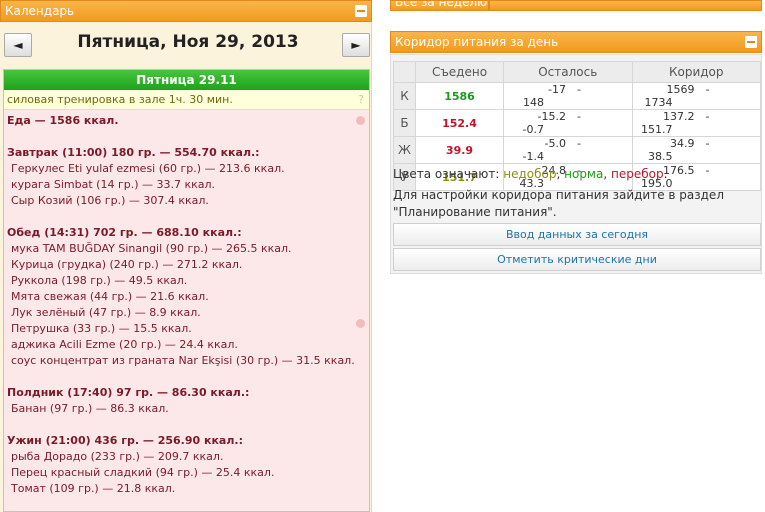  What do you see at coordinates (63, 120) in the screenshot?
I see `food-total: Еда — 1586 ккал.` at bounding box center [63, 120].